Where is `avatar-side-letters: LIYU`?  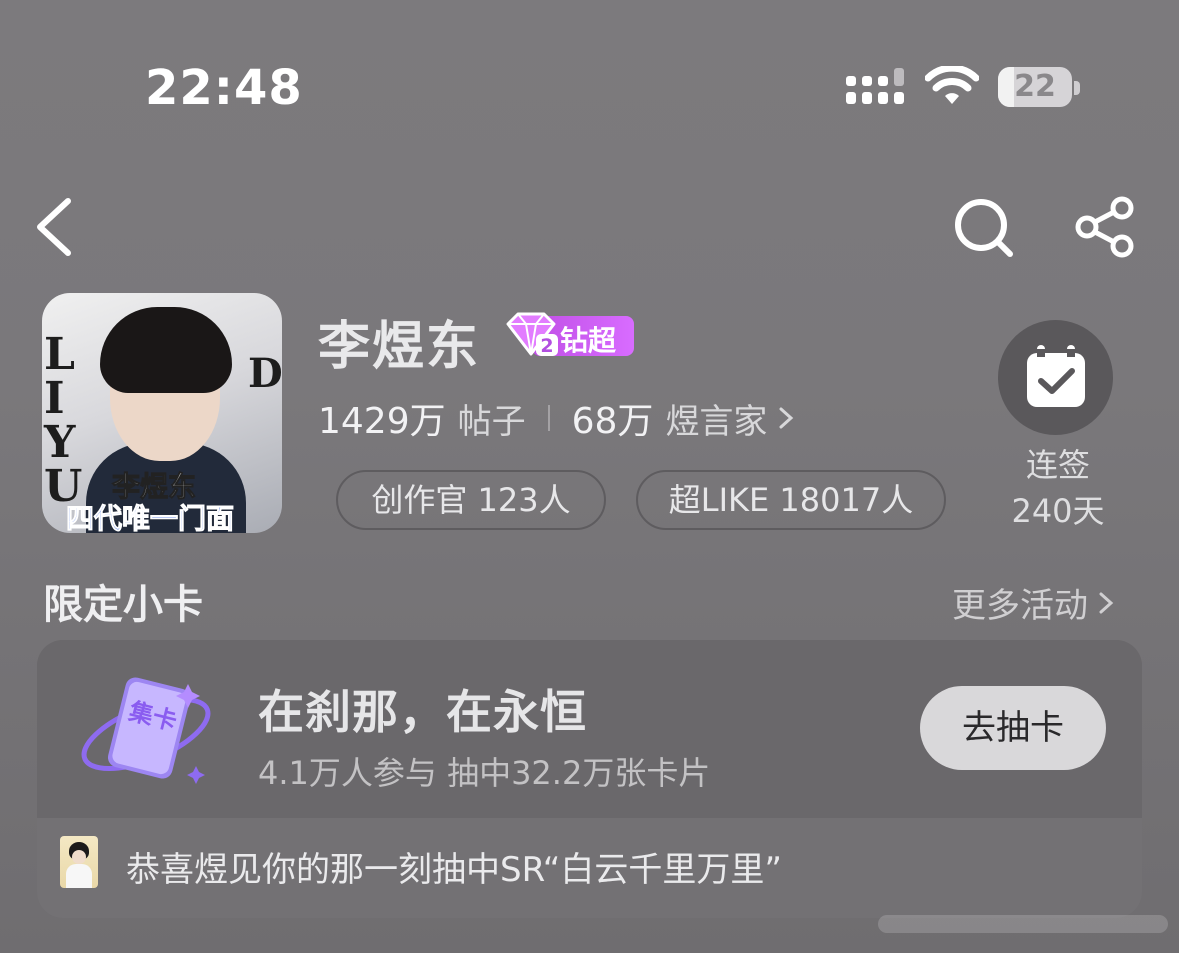
avatar-side-letters: LIYU is located at coordinates (63, 420).